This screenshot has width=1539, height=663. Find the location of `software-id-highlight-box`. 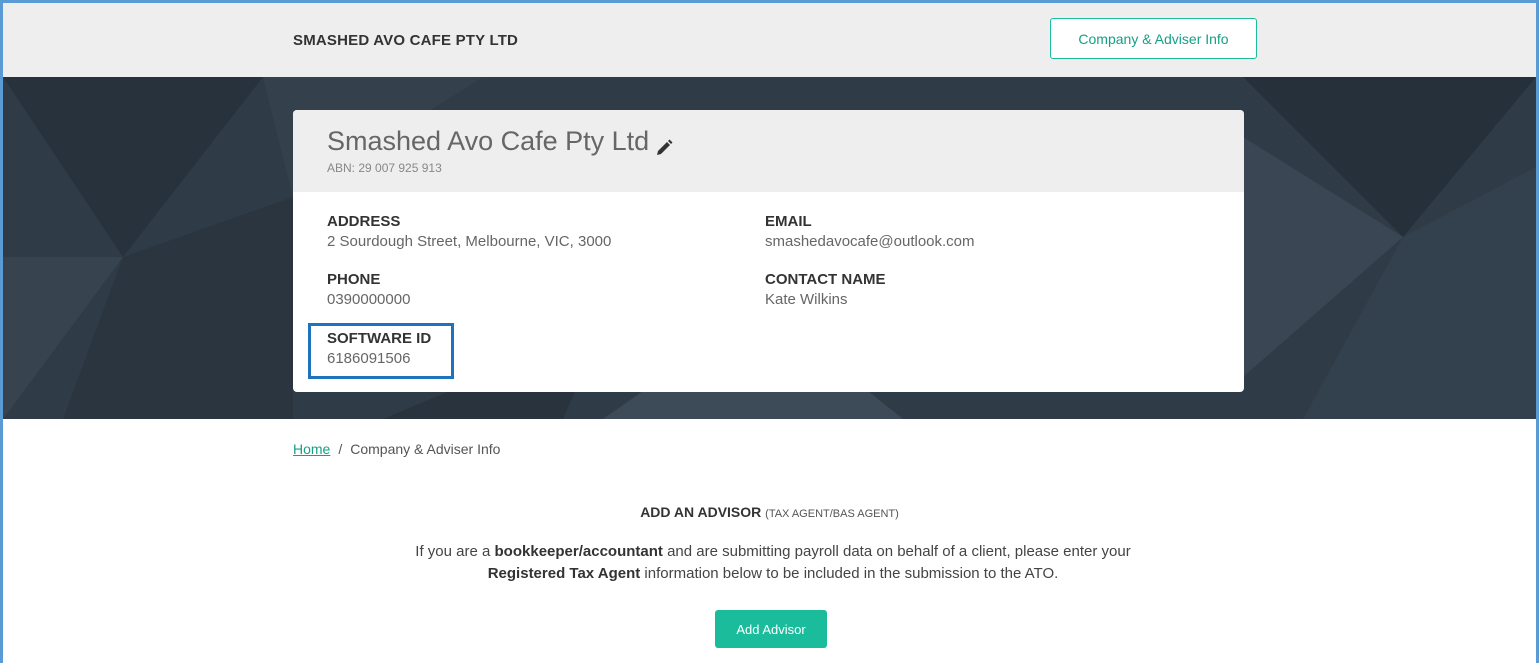

software-id-highlight-box is located at coordinates (381, 351).